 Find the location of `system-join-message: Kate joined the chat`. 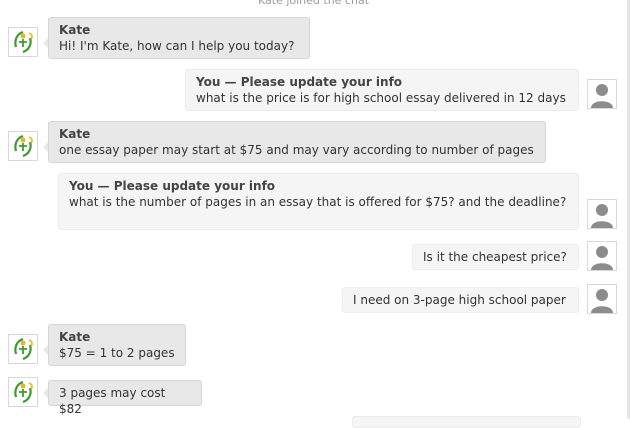

system-join-message: Kate joined the chat is located at coordinates (313, 3).